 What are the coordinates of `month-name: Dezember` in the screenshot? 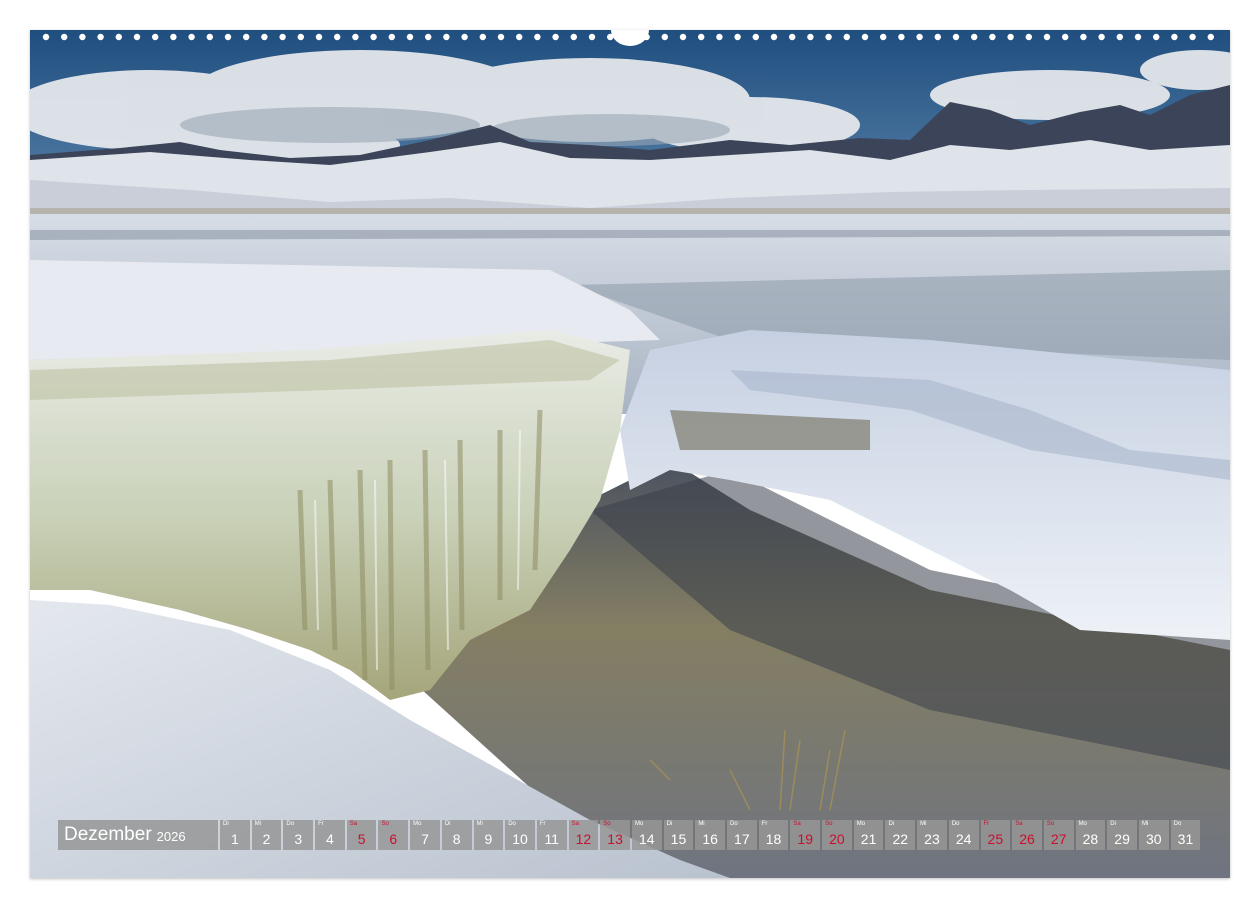 It's located at (108, 834).